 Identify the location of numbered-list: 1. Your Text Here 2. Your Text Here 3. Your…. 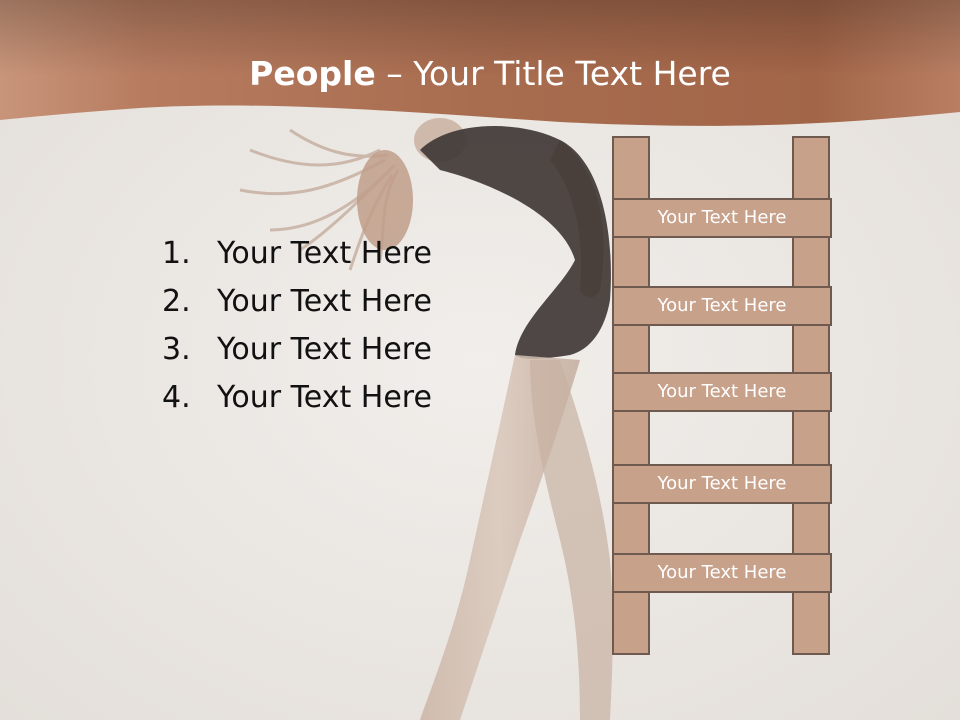
(297, 326).